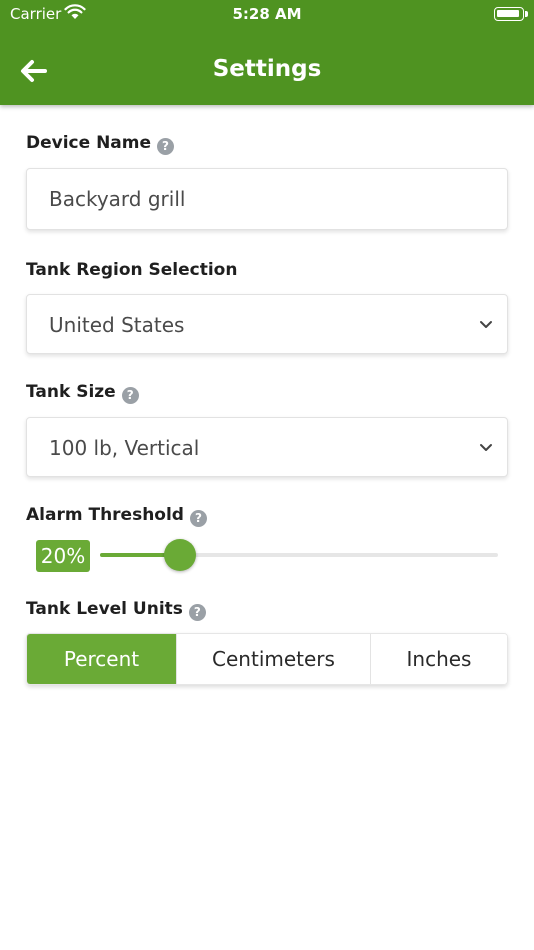 This screenshot has height=950, width=534. Describe the element at coordinates (511, 14) in the screenshot. I see `battery-icon` at that location.